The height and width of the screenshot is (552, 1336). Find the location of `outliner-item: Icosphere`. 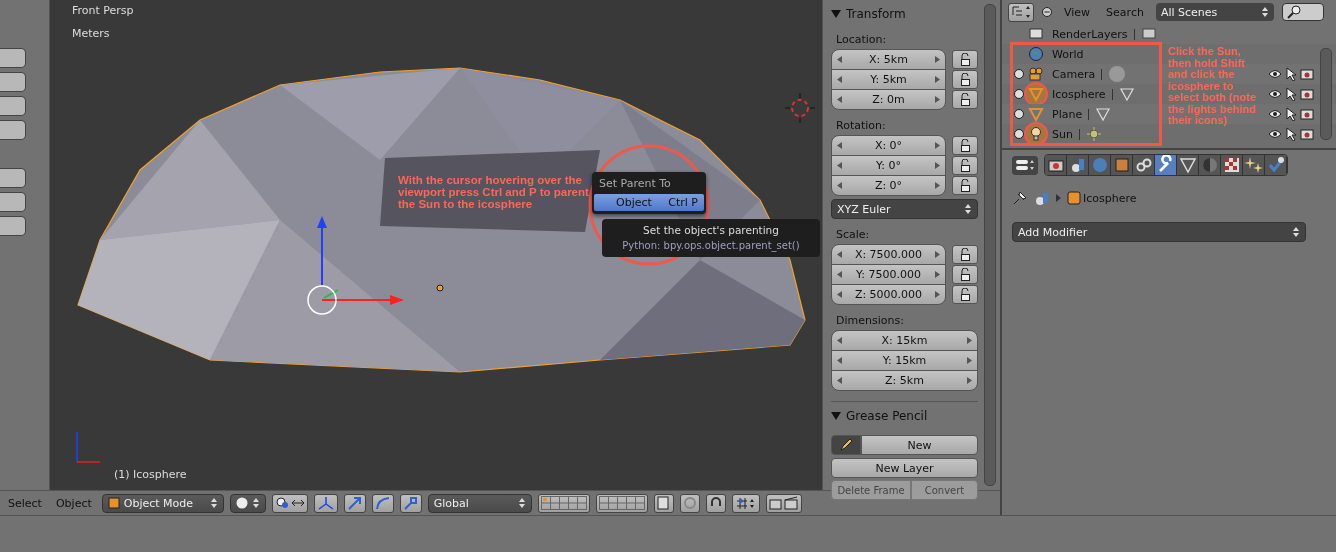

outliner-item: Icosphere is located at coordinates (1079, 94).